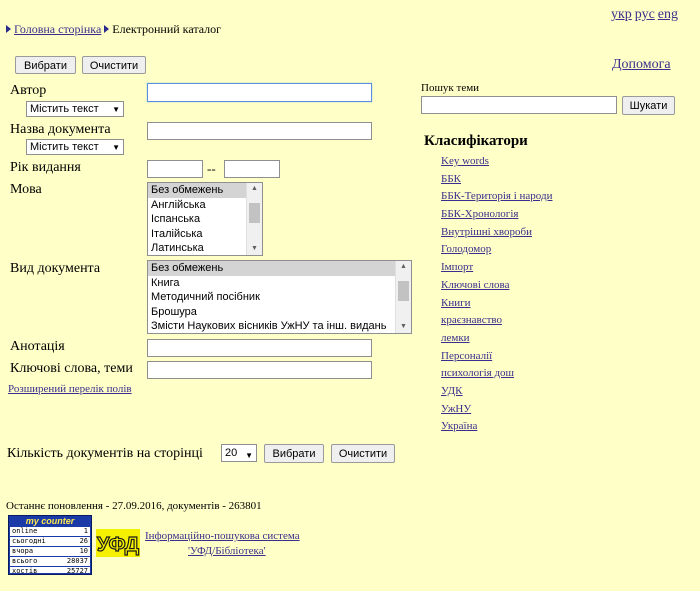  I want to click on lang-rus-link: рус, so click(645, 14).